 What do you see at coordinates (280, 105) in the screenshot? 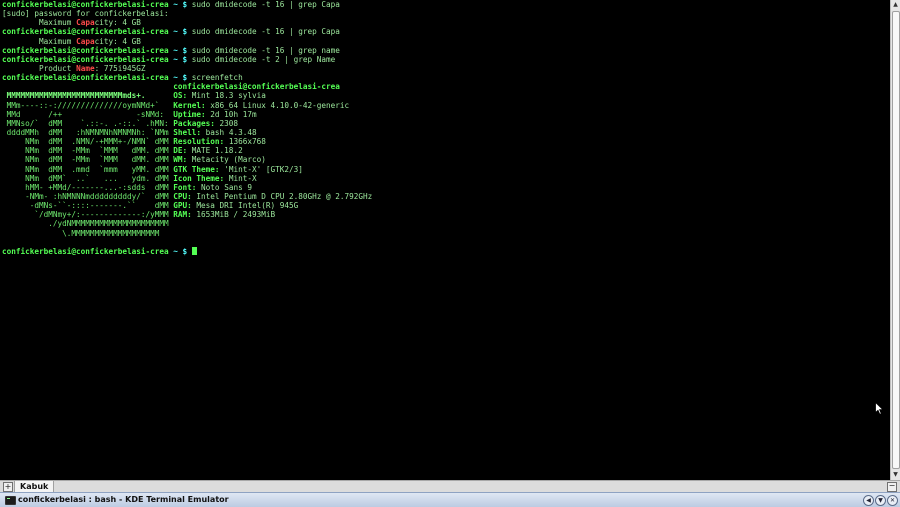
I see `screenfetch-info-value: x86_64 Linux 4.10.0-42-generic` at bounding box center [280, 105].